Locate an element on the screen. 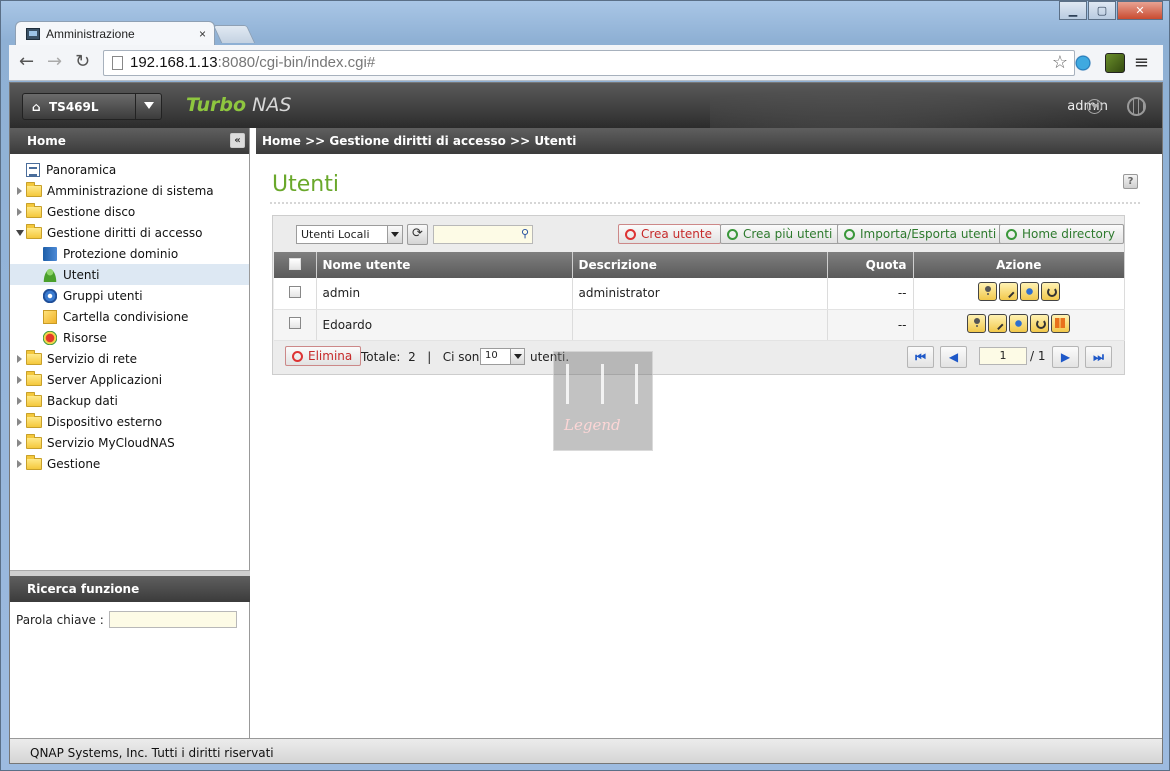 The height and width of the screenshot is (771, 1170). language-globe-icon is located at coordinates (1136, 106).